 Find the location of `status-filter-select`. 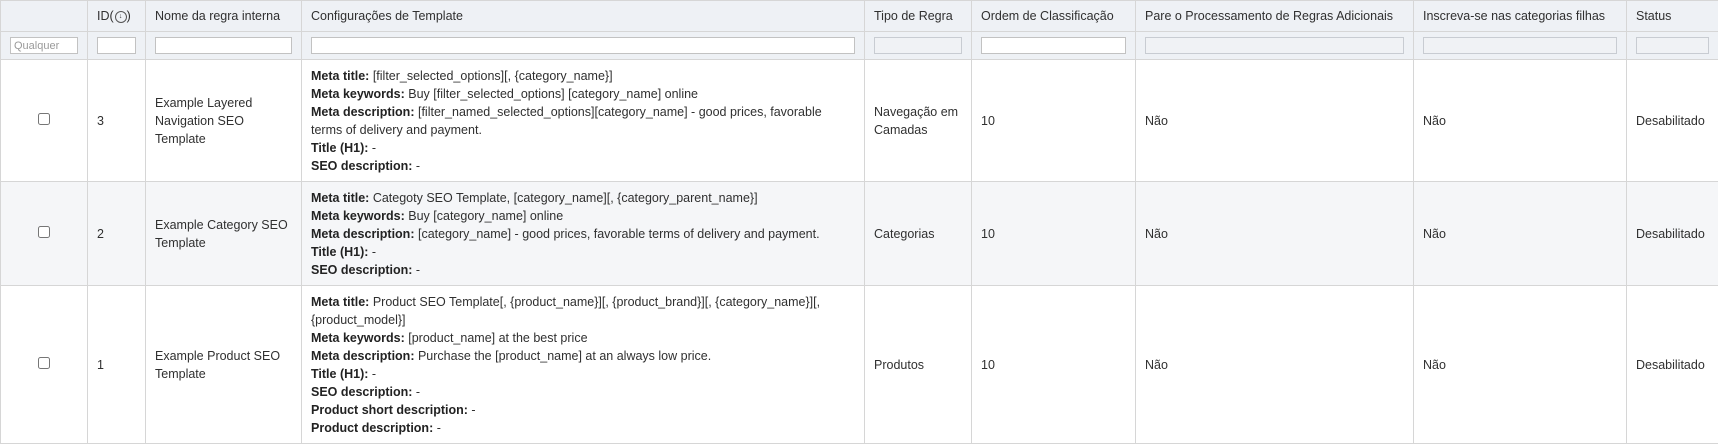

status-filter-select is located at coordinates (1672, 45).